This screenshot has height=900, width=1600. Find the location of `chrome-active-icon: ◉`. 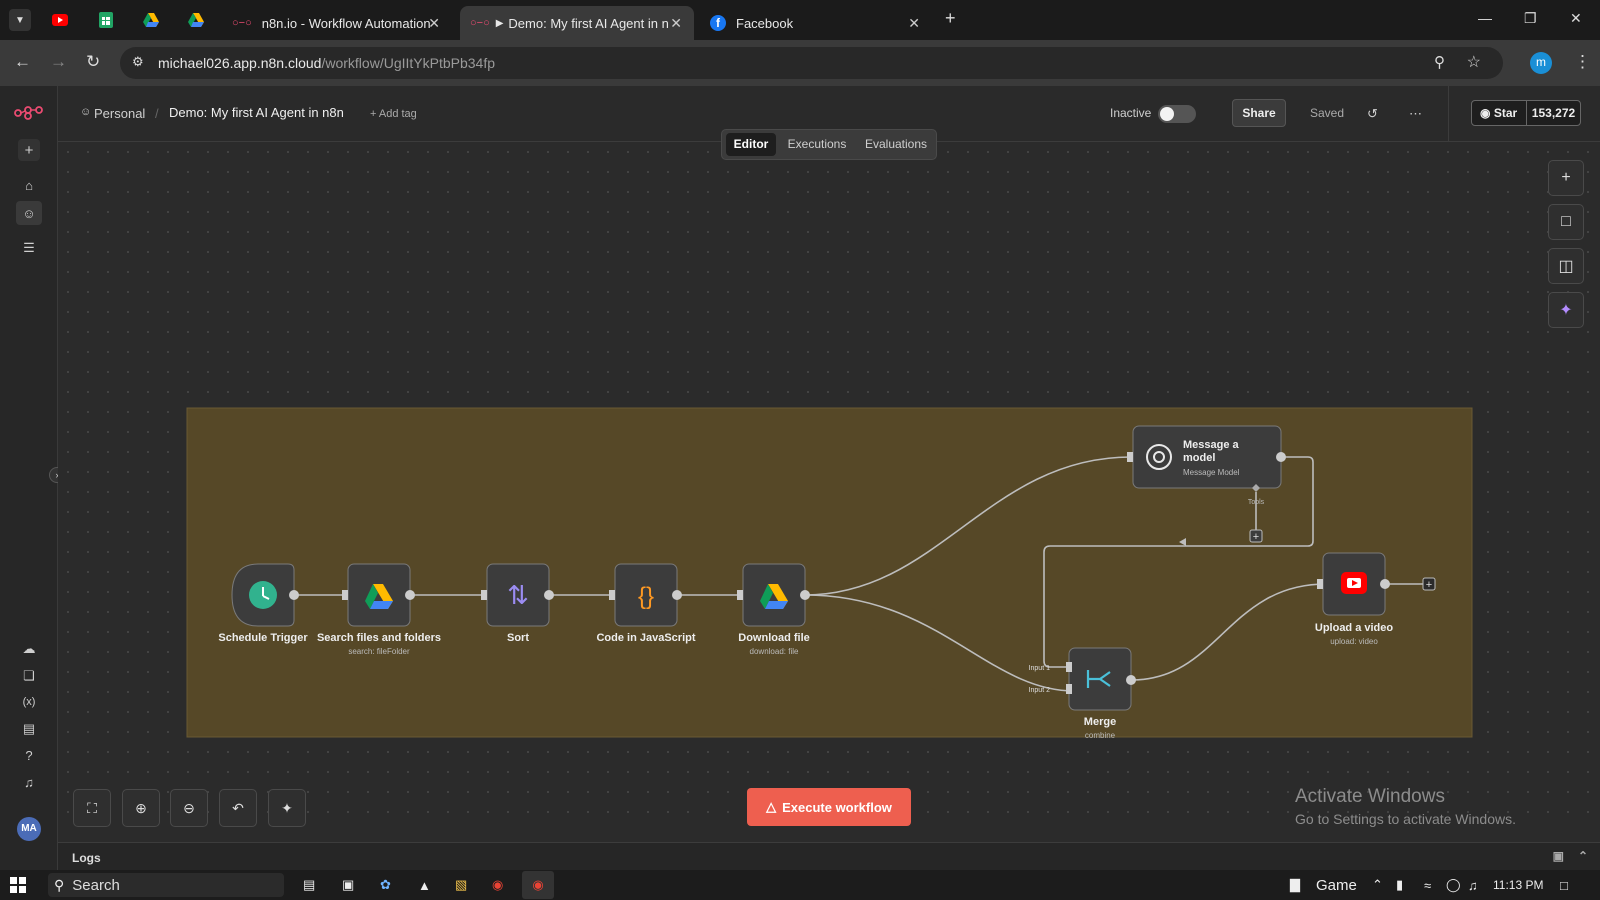

chrome-active-icon: ◉ is located at coordinates (538, 885).